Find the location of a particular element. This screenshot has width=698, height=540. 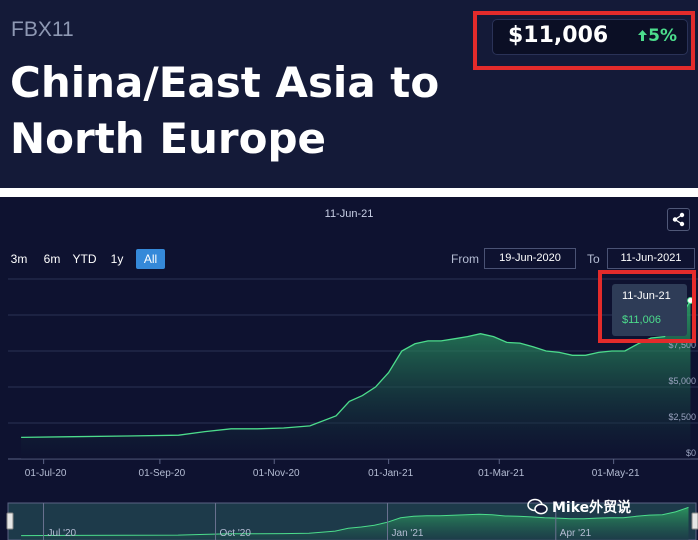

x-tick-label: 01-May-21 is located at coordinates (616, 473).